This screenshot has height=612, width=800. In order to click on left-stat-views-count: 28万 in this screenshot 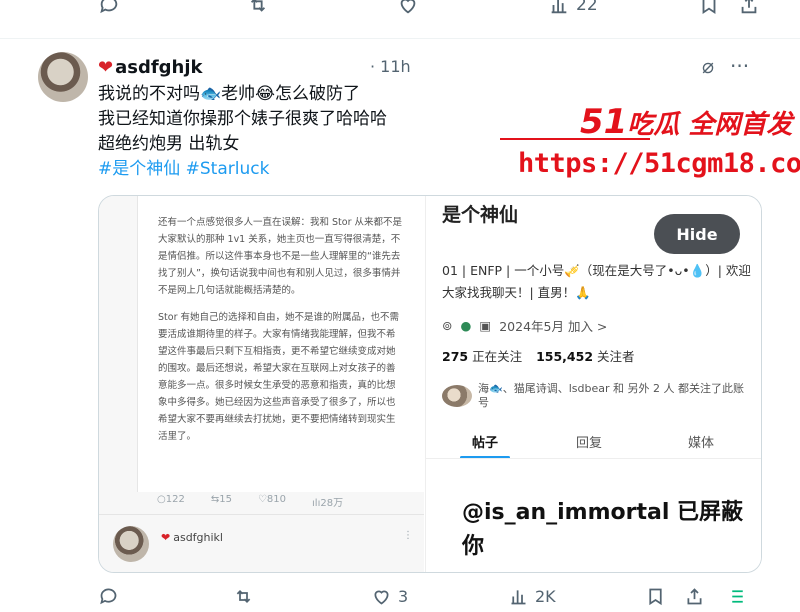, I will do `click(332, 503)`.